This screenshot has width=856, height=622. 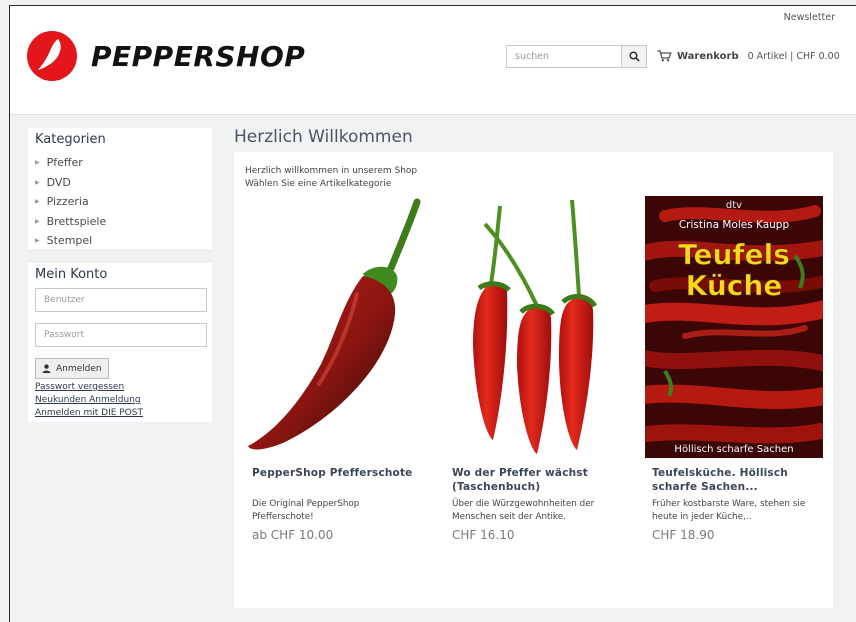 I want to click on book-title-line2: Küche, so click(x=734, y=285).